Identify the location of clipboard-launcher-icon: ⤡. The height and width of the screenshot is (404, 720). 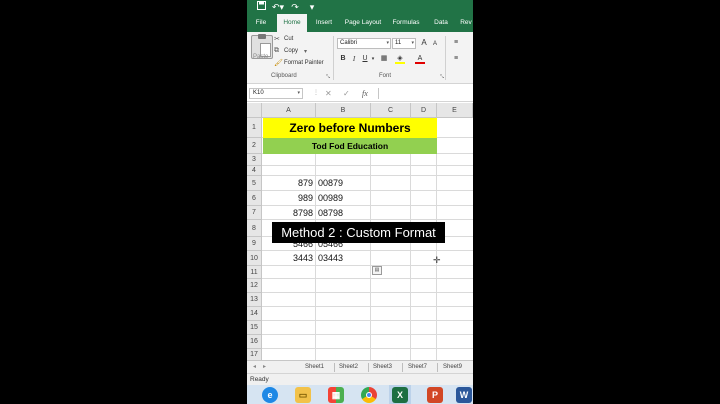
(328, 77).